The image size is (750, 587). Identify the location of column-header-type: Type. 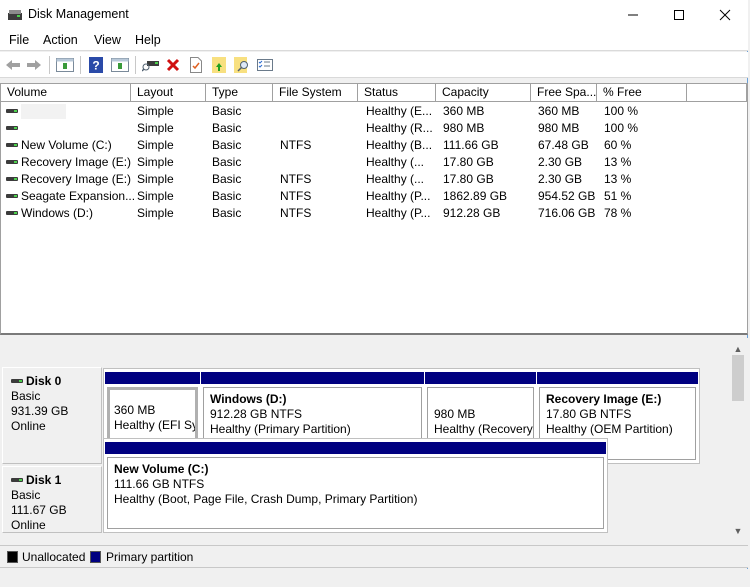
(239, 92).